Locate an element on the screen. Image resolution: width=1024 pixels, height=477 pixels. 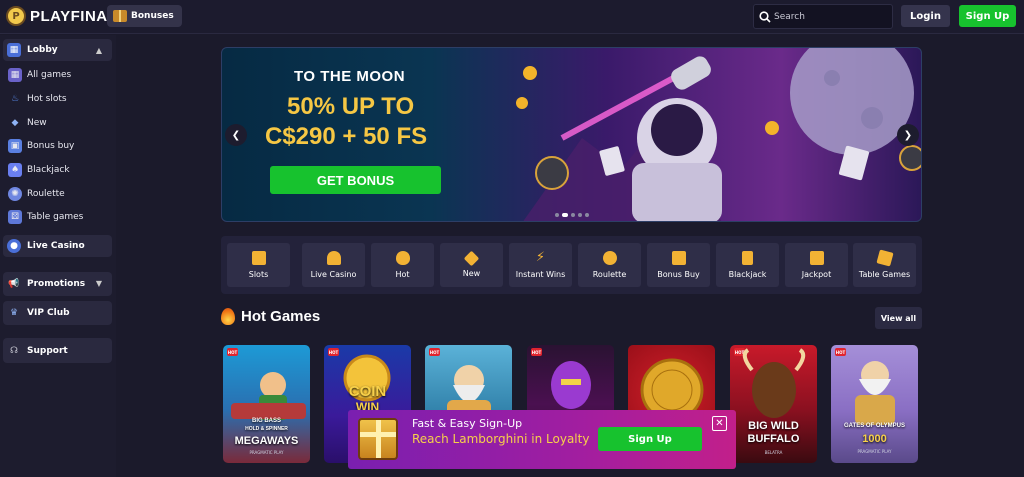
dice-icon: ⚄ is located at coordinates (15, 217).